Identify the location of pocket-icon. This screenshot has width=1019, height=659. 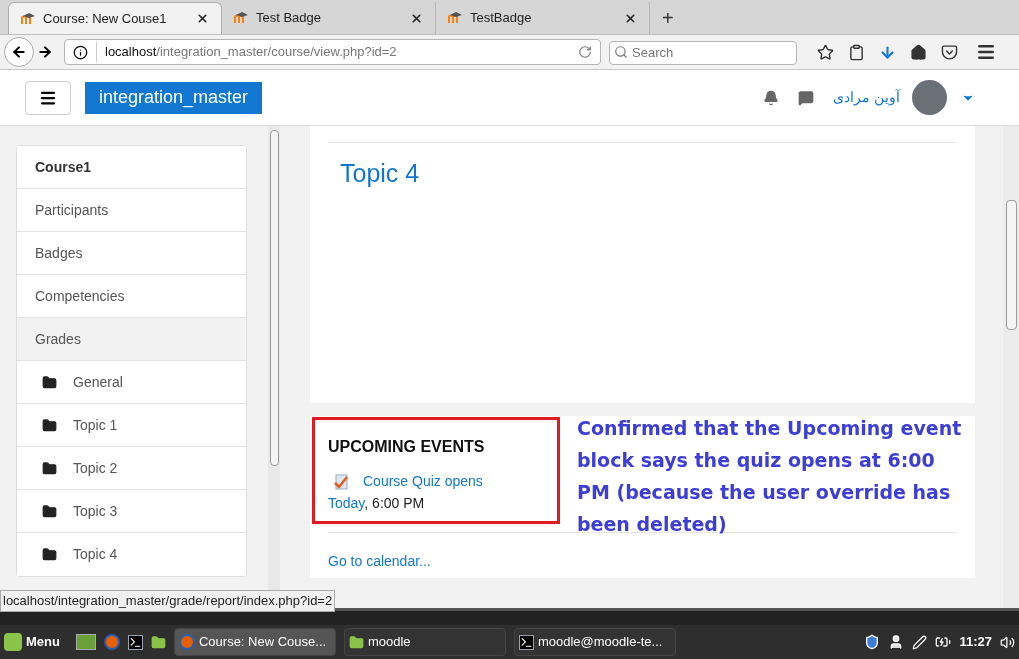
(949, 52).